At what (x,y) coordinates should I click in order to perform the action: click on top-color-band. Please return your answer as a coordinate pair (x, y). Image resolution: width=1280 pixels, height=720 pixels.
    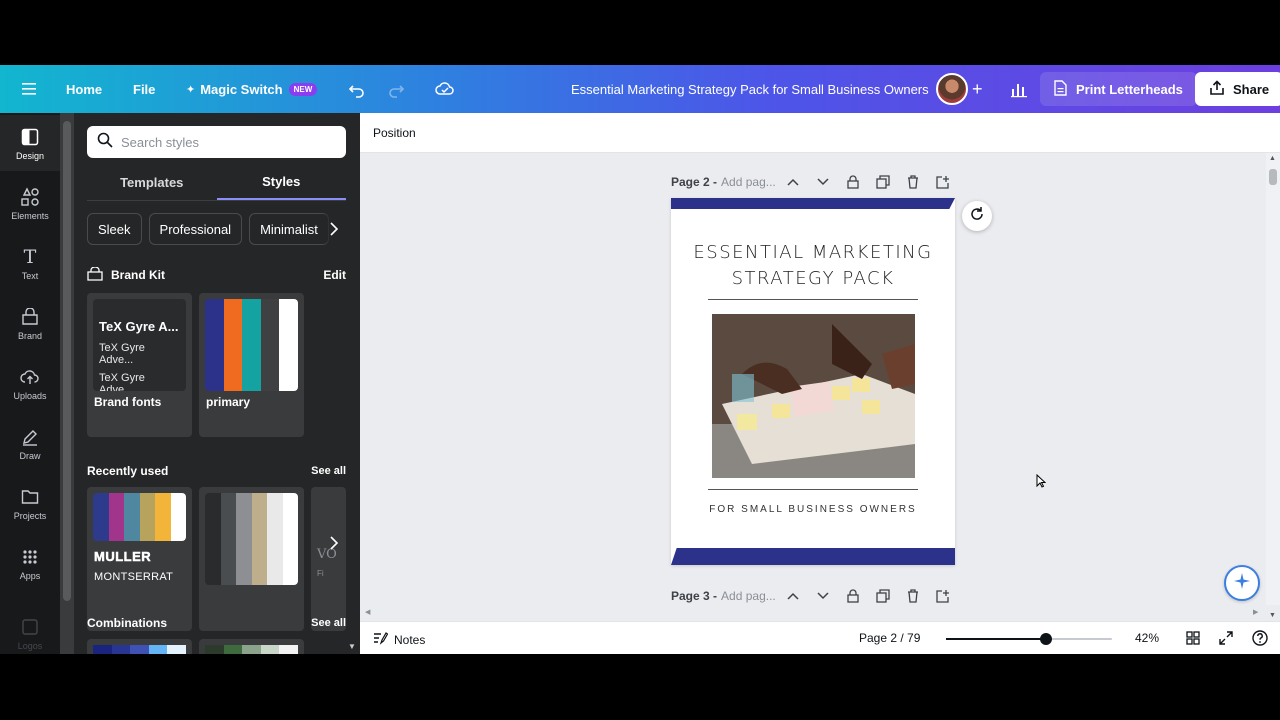
    Looking at the image, I should click on (813, 203).